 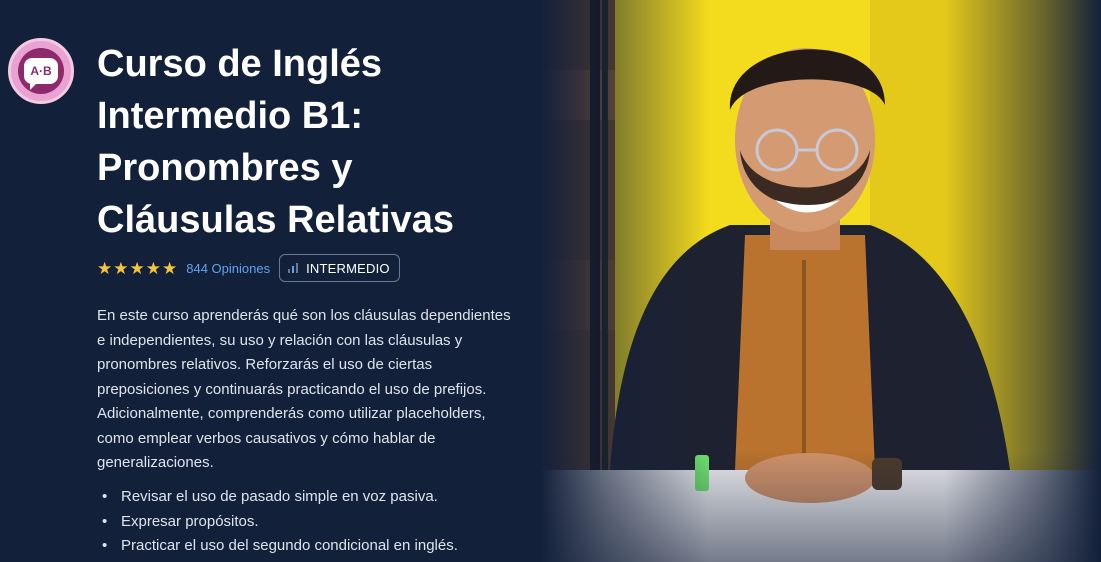 What do you see at coordinates (293, 268) in the screenshot?
I see `level-bars-icon` at bounding box center [293, 268].